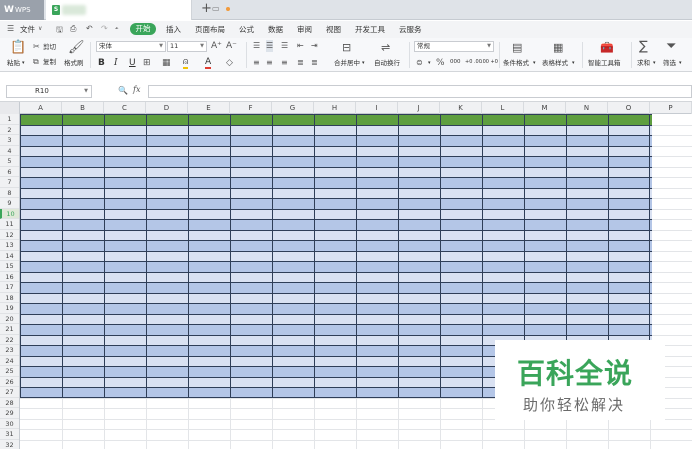  Describe the element at coordinates (503, 108) in the screenshot. I see `column-header: L` at that location.